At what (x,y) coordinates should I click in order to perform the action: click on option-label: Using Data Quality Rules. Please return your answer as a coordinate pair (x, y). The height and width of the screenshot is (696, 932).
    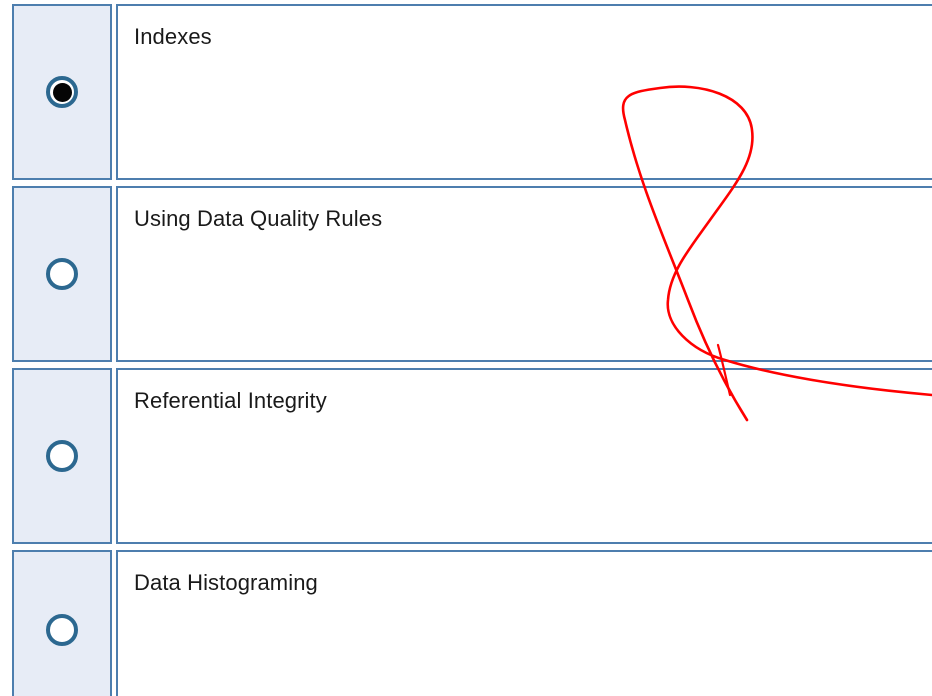
    Looking at the image, I should click on (258, 218).